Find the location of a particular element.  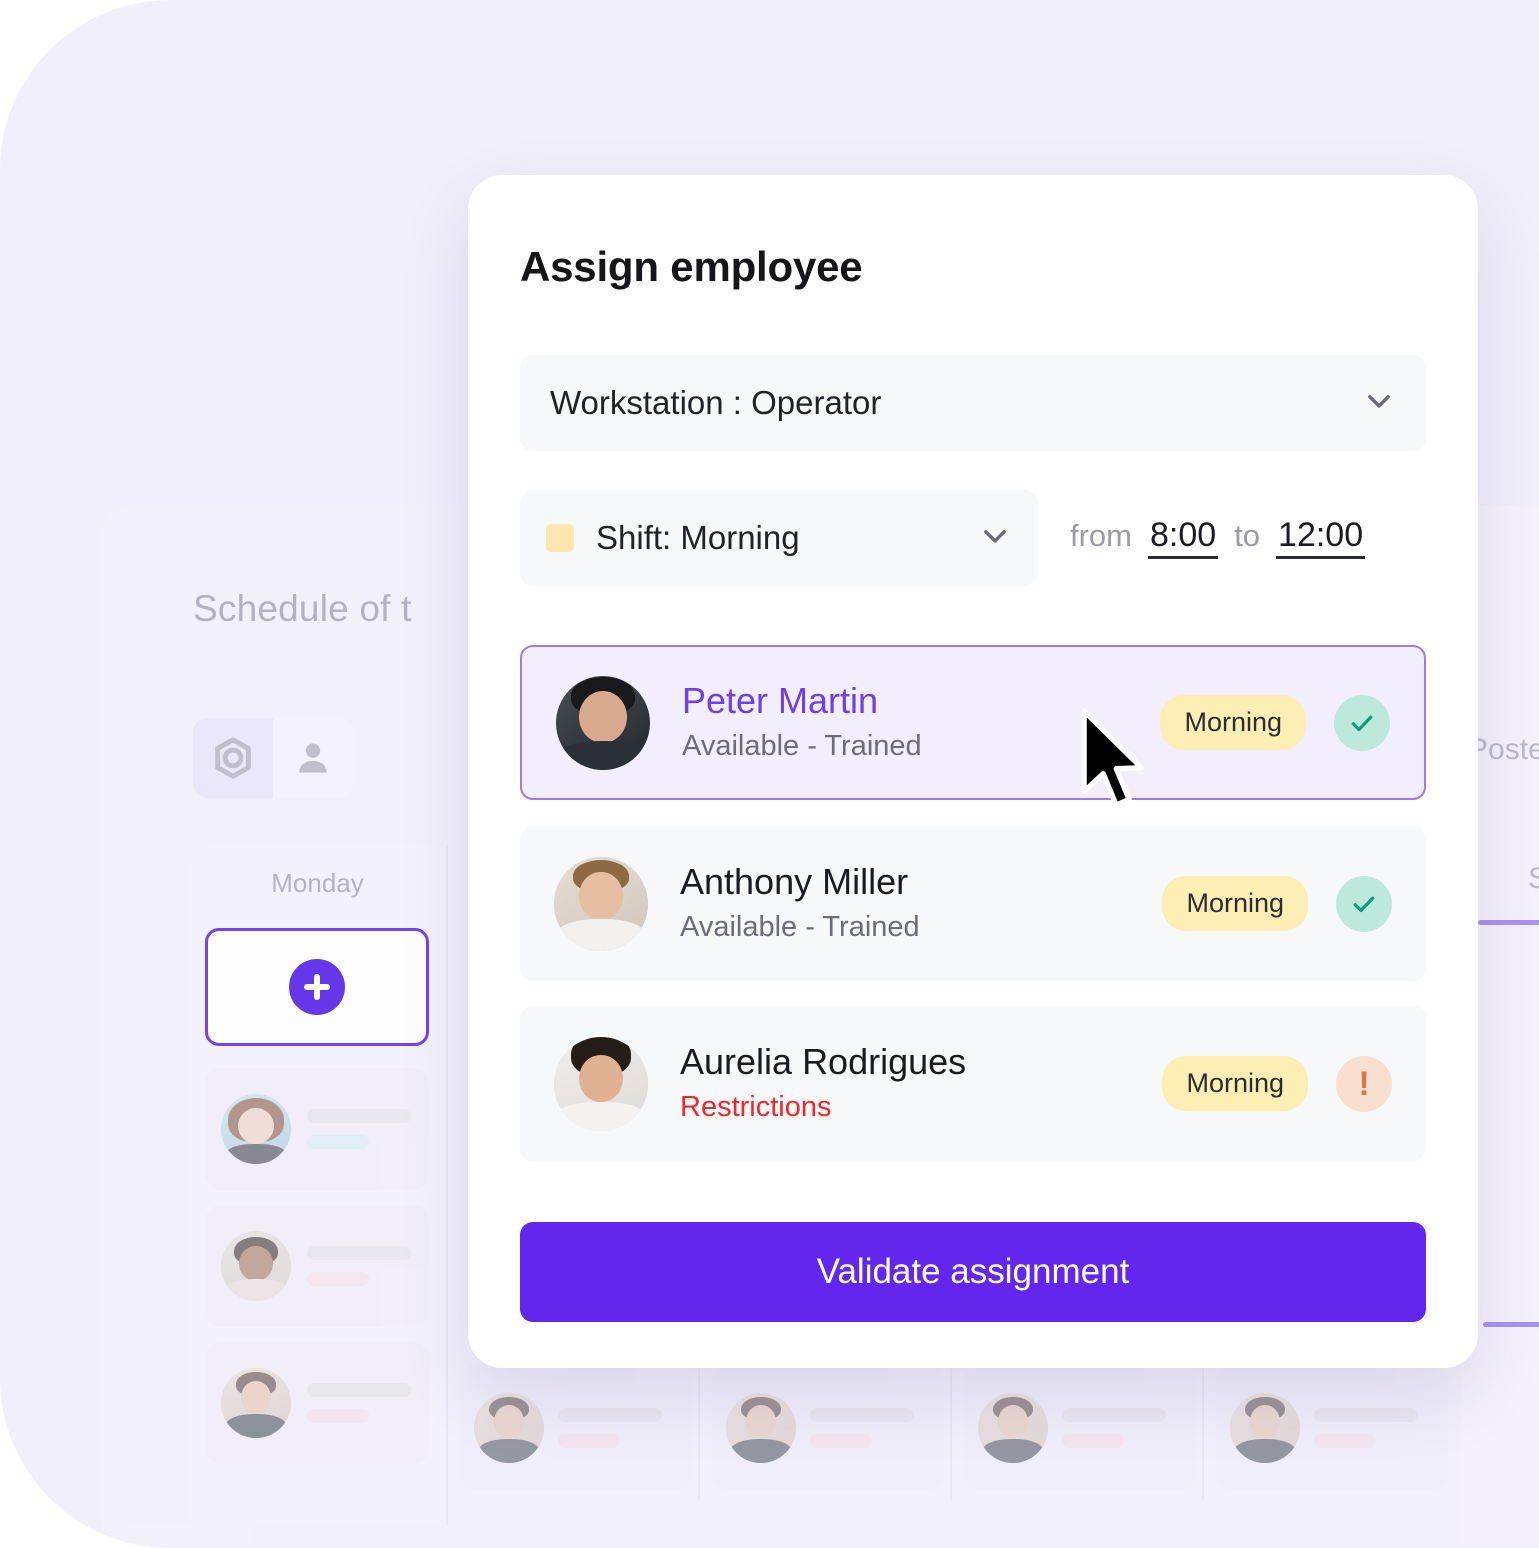

employee-status: Restrictions is located at coordinates (756, 1106).